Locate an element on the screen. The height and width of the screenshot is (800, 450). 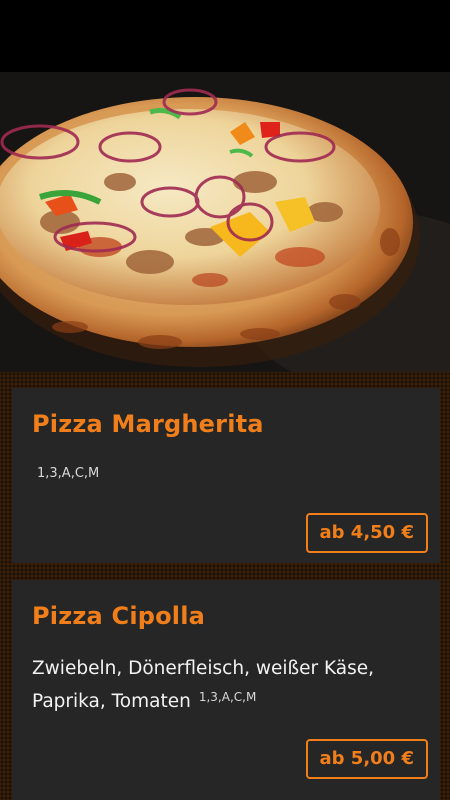
menu-item-name: Pizza Cipolla is located at coordinates (119, 616).